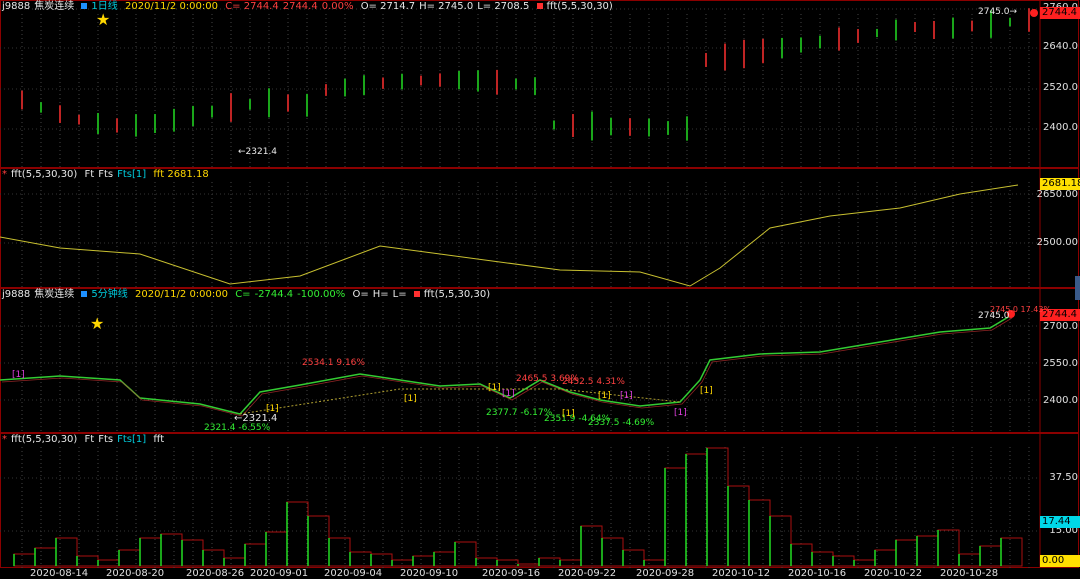 The width and height of the screenshot is (1080, 579). Describe the element at coordinates (181, 174) in the screenshot. I see `fft-value: fft 2681.18` at that location.